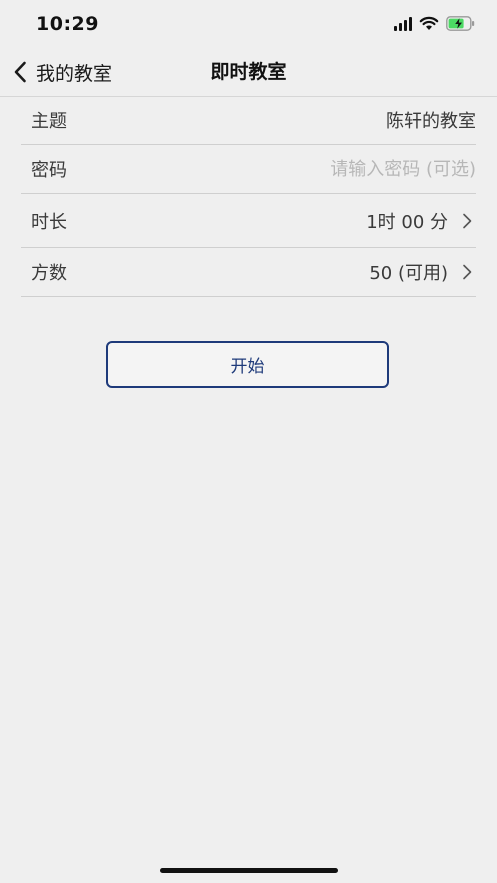  Describe the element at coordinates (248, 221) in the screenshot. I see `duration-row: 时长 1时 00 分` at that location.